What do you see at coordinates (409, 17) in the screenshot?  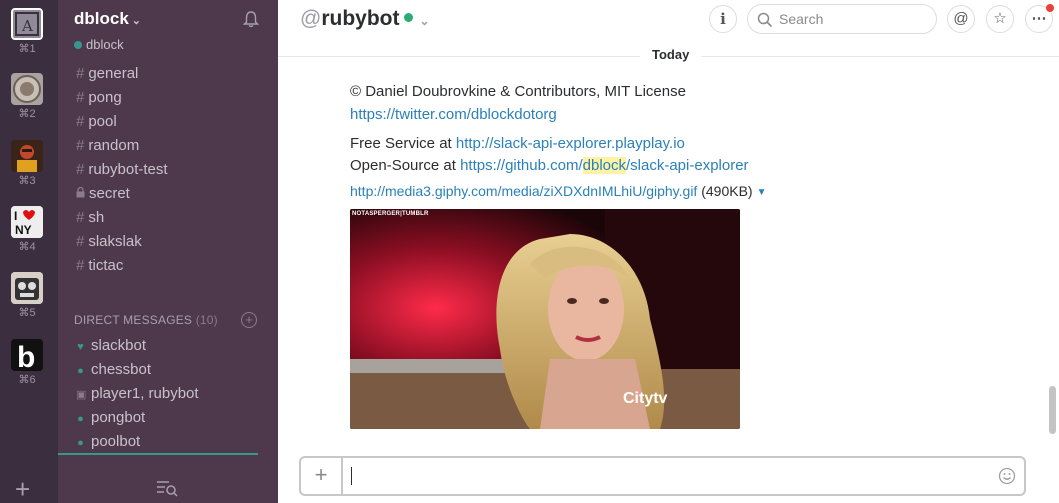 I see `presence-dot` at bounding box center [409, 17].